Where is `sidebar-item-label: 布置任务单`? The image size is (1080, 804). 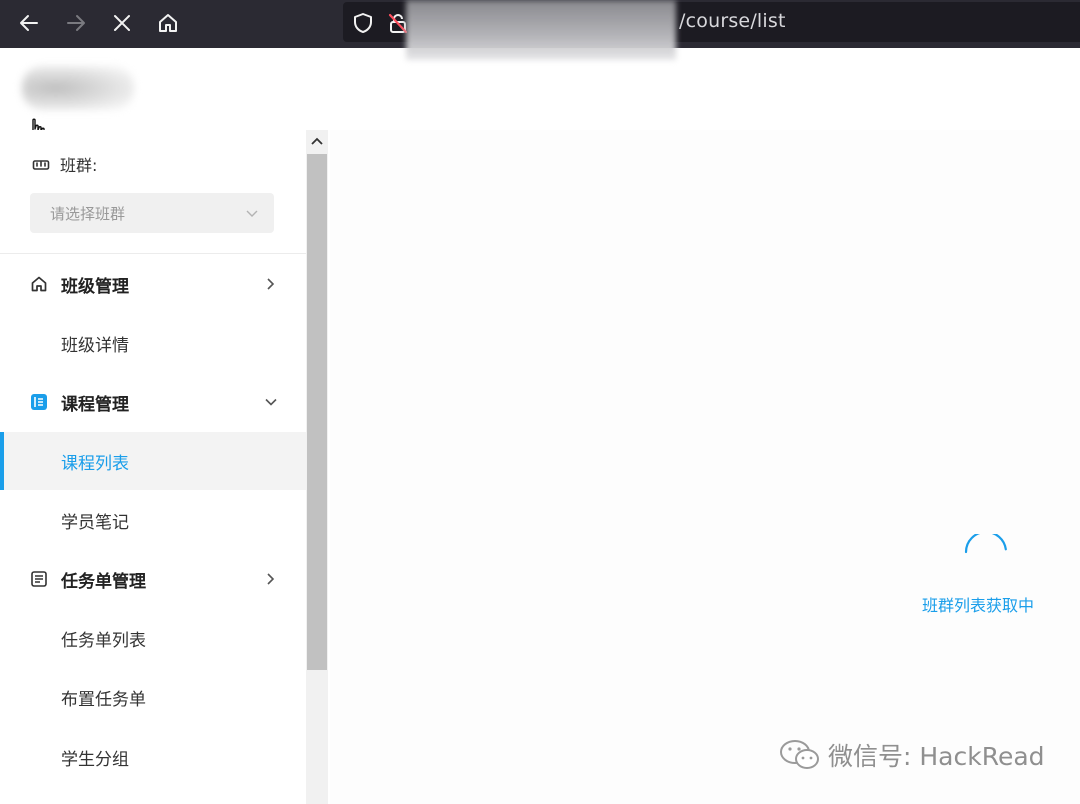 sidebar-item-label: 布置任务单 is located at coordinates (103, 700).